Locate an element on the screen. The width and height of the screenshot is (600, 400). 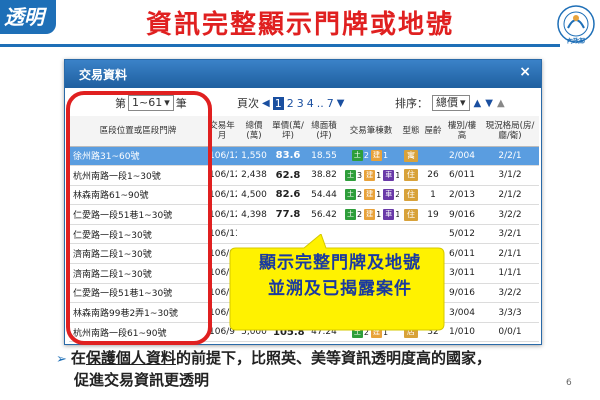
building-age-cell: 1 is located at coordinates (433, 195).